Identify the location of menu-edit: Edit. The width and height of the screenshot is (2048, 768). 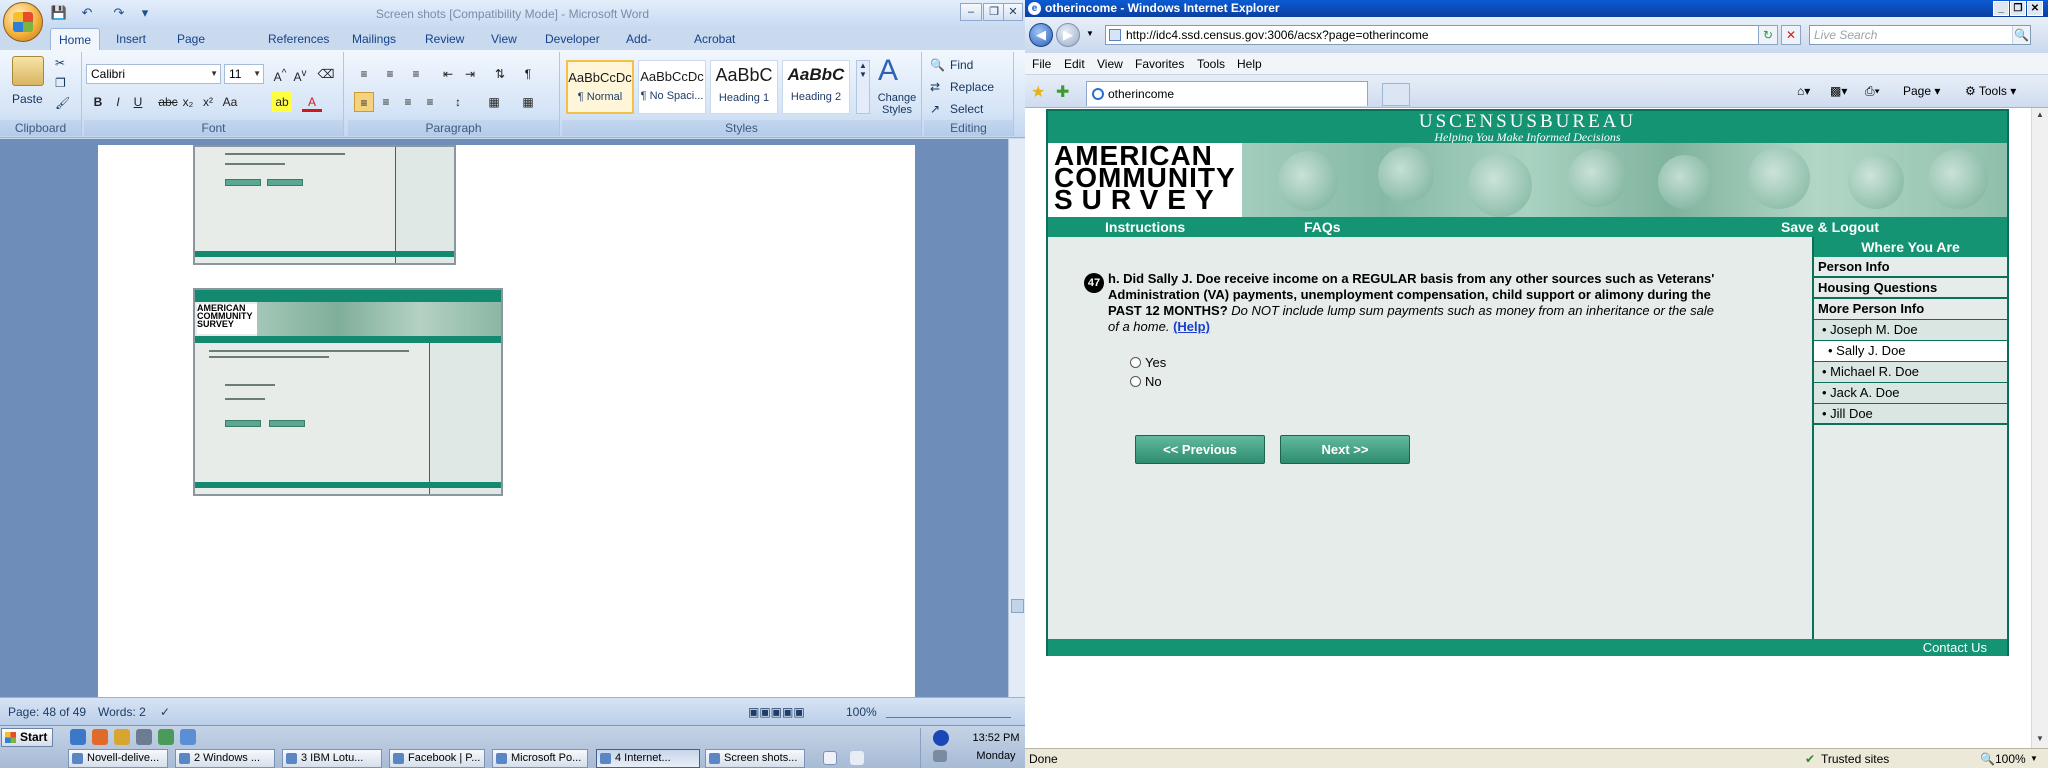
(1074, 64).